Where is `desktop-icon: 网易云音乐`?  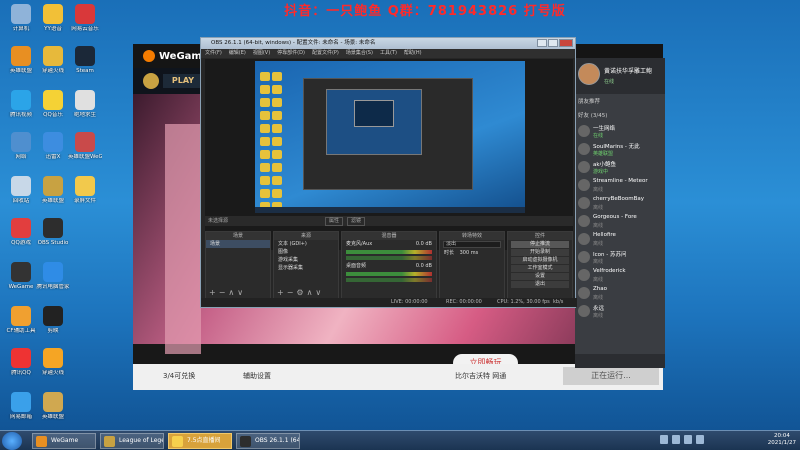
desktop-icon: 网易云音乐 is located at coordinates (85, 18).